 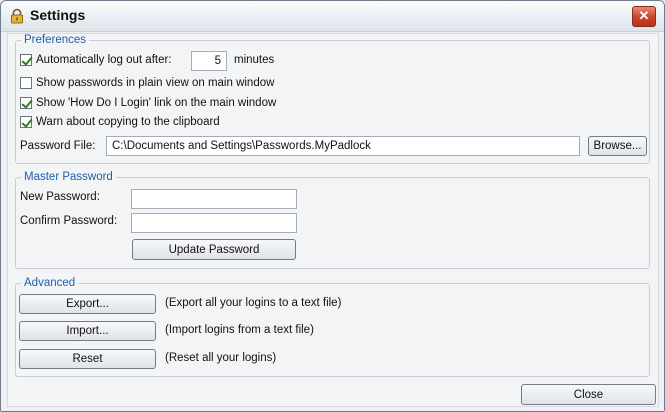 What do you see at coordinates (26, 103) in the screenshot?
I see `show-howto-checkbox` at bounding box center [26, 103].